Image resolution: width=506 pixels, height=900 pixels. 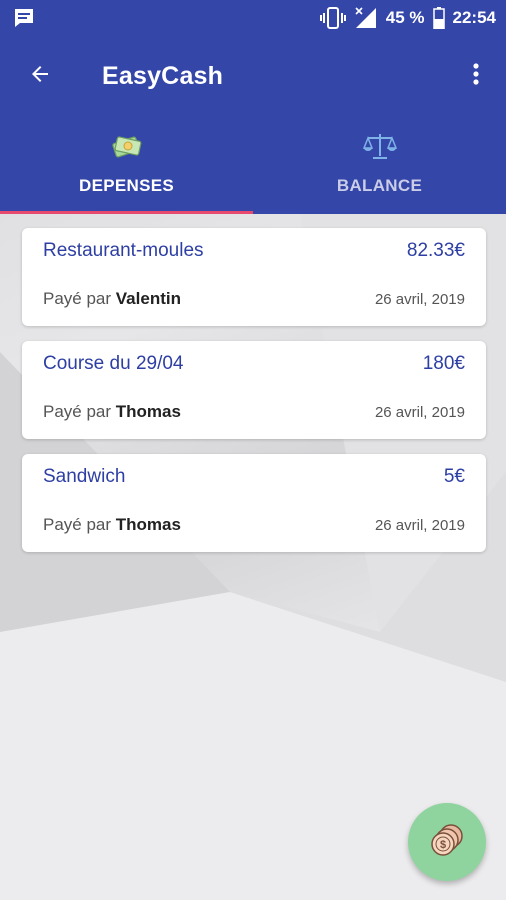 I want to click on tab-depenses-label: DEPENSES, so click(x=126, y=185).